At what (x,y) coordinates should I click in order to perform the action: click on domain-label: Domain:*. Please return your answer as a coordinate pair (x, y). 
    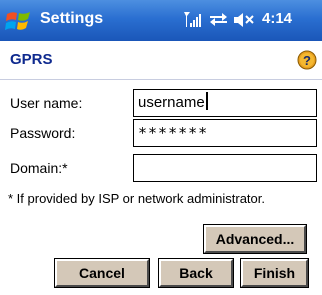
    Looking at the image, I should click on (39, 168).